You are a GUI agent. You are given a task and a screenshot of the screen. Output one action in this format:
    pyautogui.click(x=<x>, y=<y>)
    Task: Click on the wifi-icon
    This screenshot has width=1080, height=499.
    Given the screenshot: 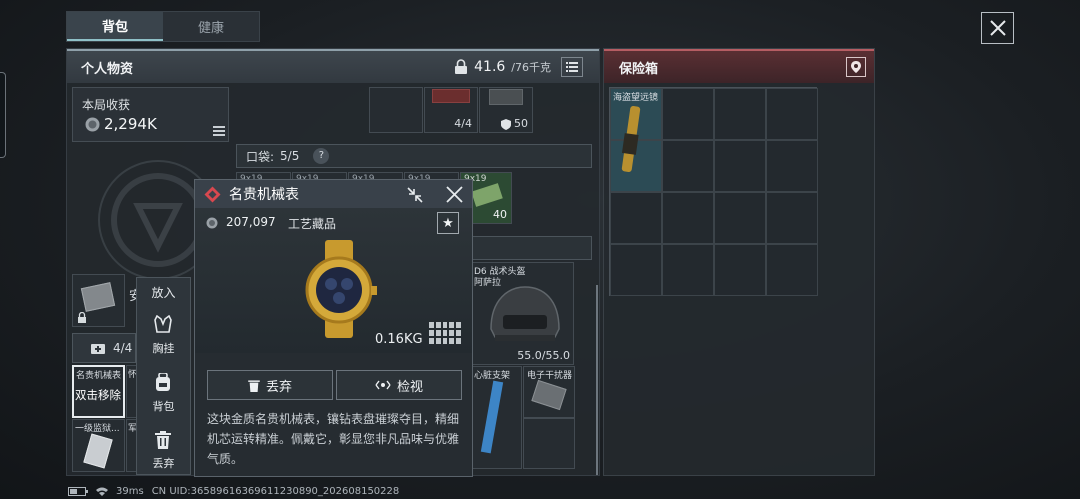 What is the action you would take?
    pyautogui.click(x=102, y=491)
    